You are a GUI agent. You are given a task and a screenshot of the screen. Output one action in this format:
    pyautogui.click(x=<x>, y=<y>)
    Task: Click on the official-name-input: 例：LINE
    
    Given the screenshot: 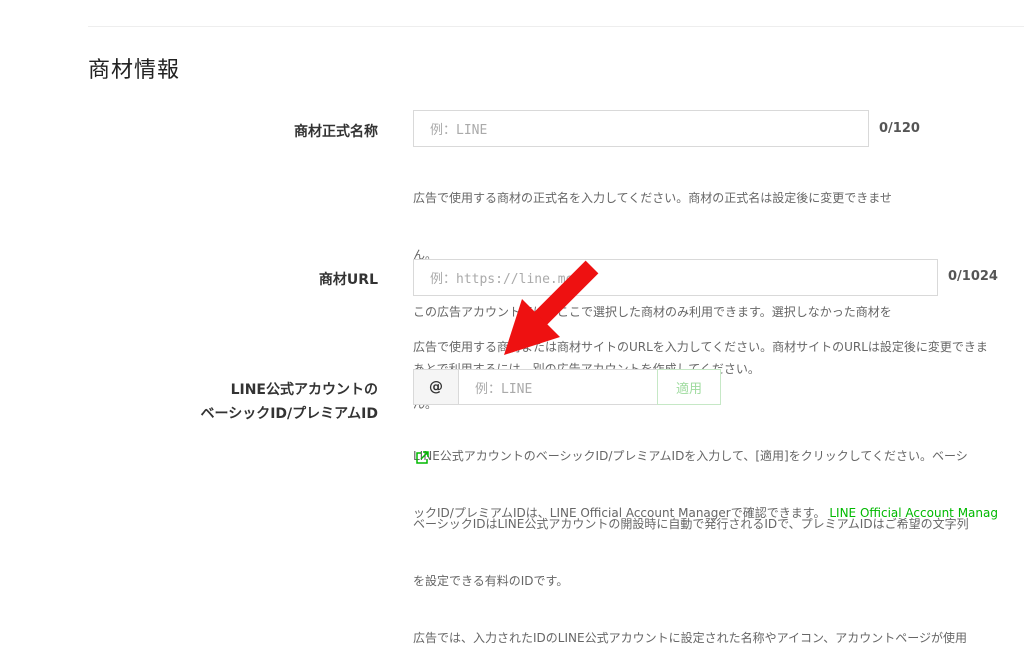 What is the action you would take?
    pyautogui.click(x=641, y=128)
    